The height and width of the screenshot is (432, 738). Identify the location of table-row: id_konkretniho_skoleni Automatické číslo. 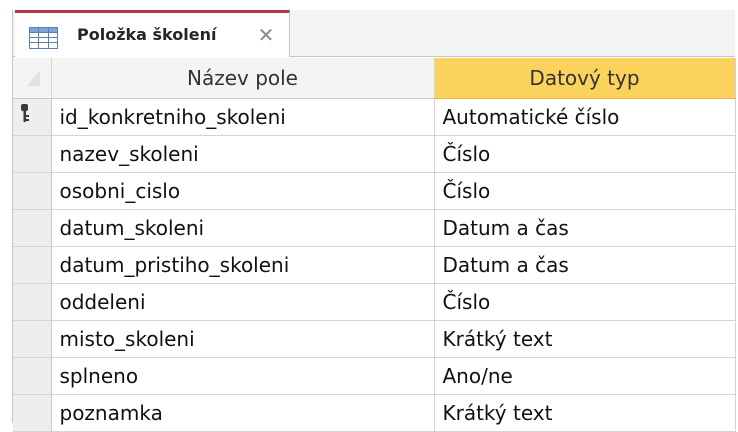
(374, 117).